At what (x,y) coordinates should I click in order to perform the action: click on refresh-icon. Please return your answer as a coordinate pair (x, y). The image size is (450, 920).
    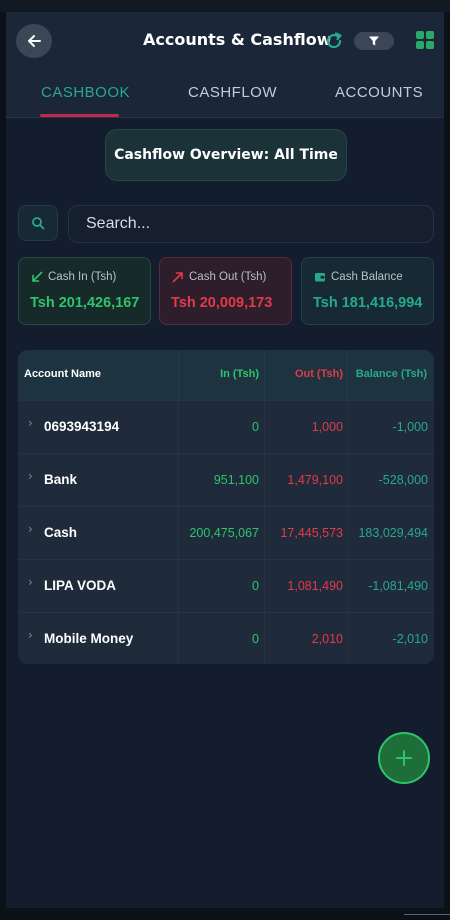
    Looking at the image, I should click on (334, 40).